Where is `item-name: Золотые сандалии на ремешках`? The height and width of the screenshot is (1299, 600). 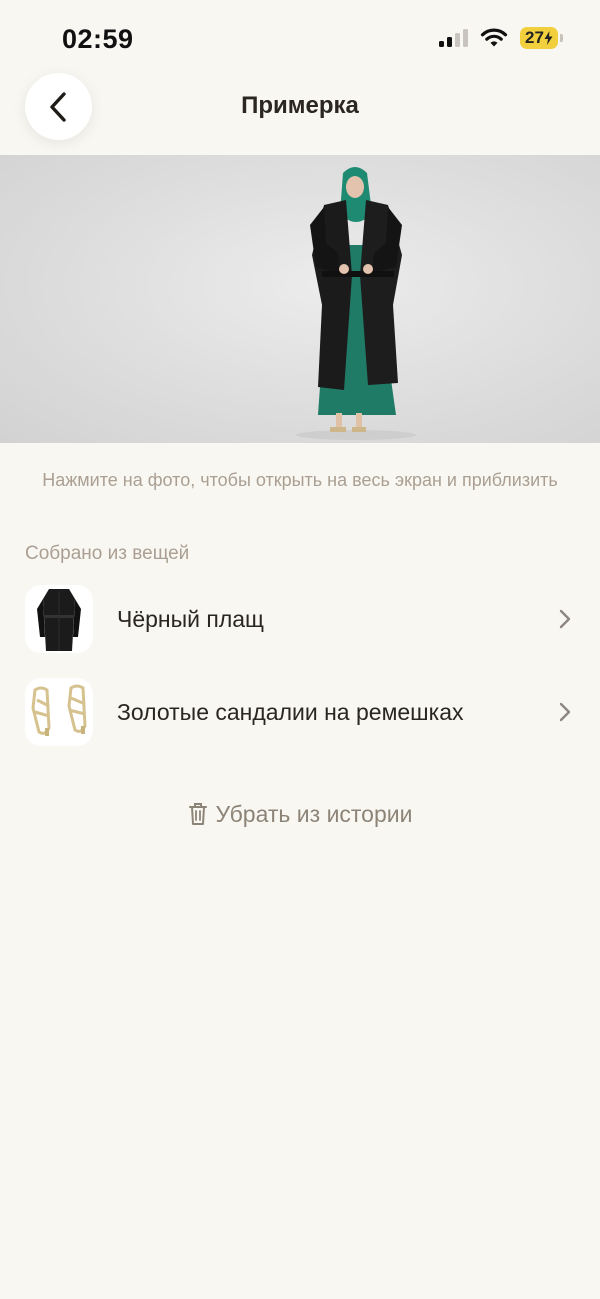
item-name: Золотые сандалии на ремешках is located at coordinates (290, 711).